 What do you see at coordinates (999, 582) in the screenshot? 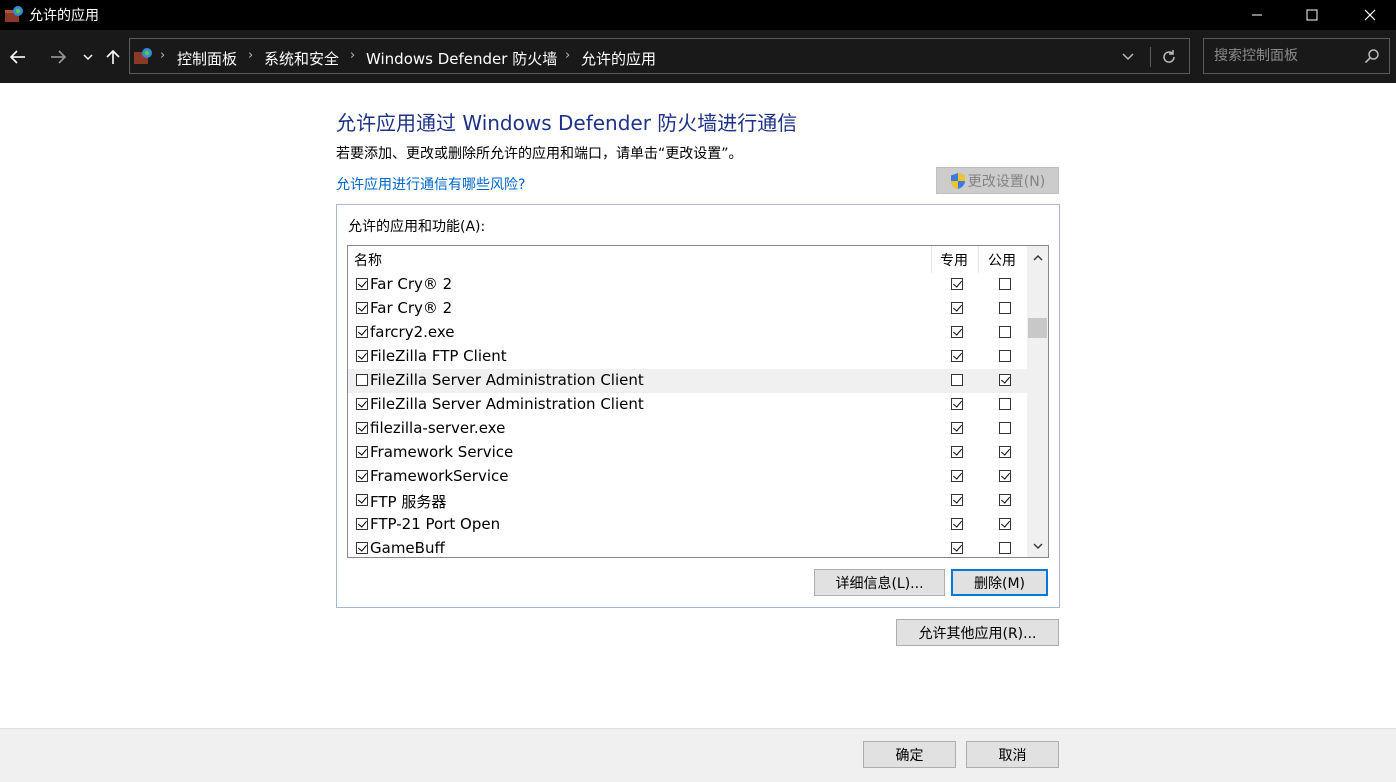
I see `remove-button: 删除(M)` at bounding box center [999, 582].